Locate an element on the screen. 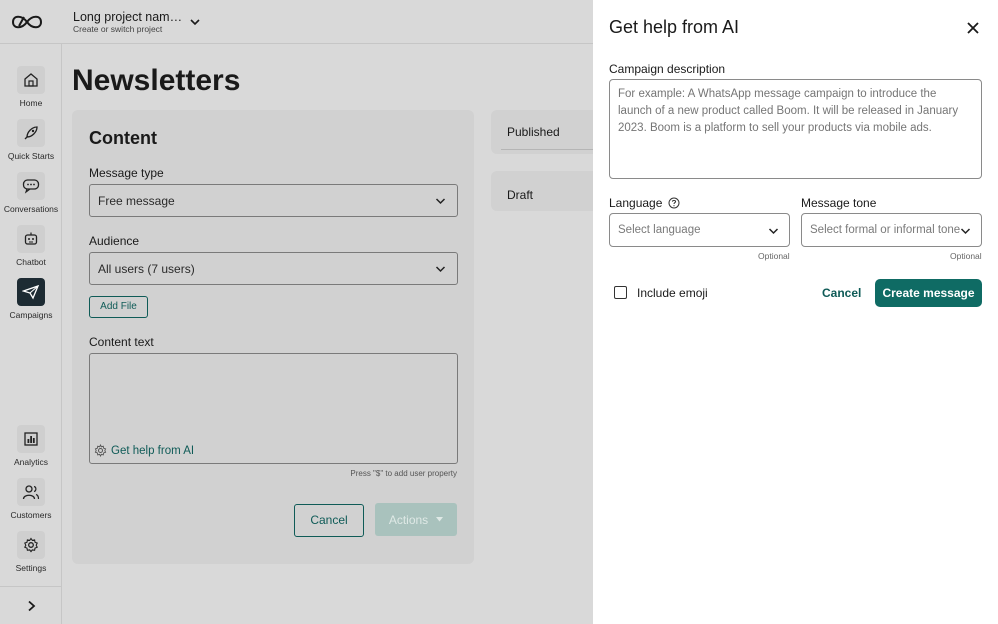  content-text-label: Content text is located at coordinates (121, 342).